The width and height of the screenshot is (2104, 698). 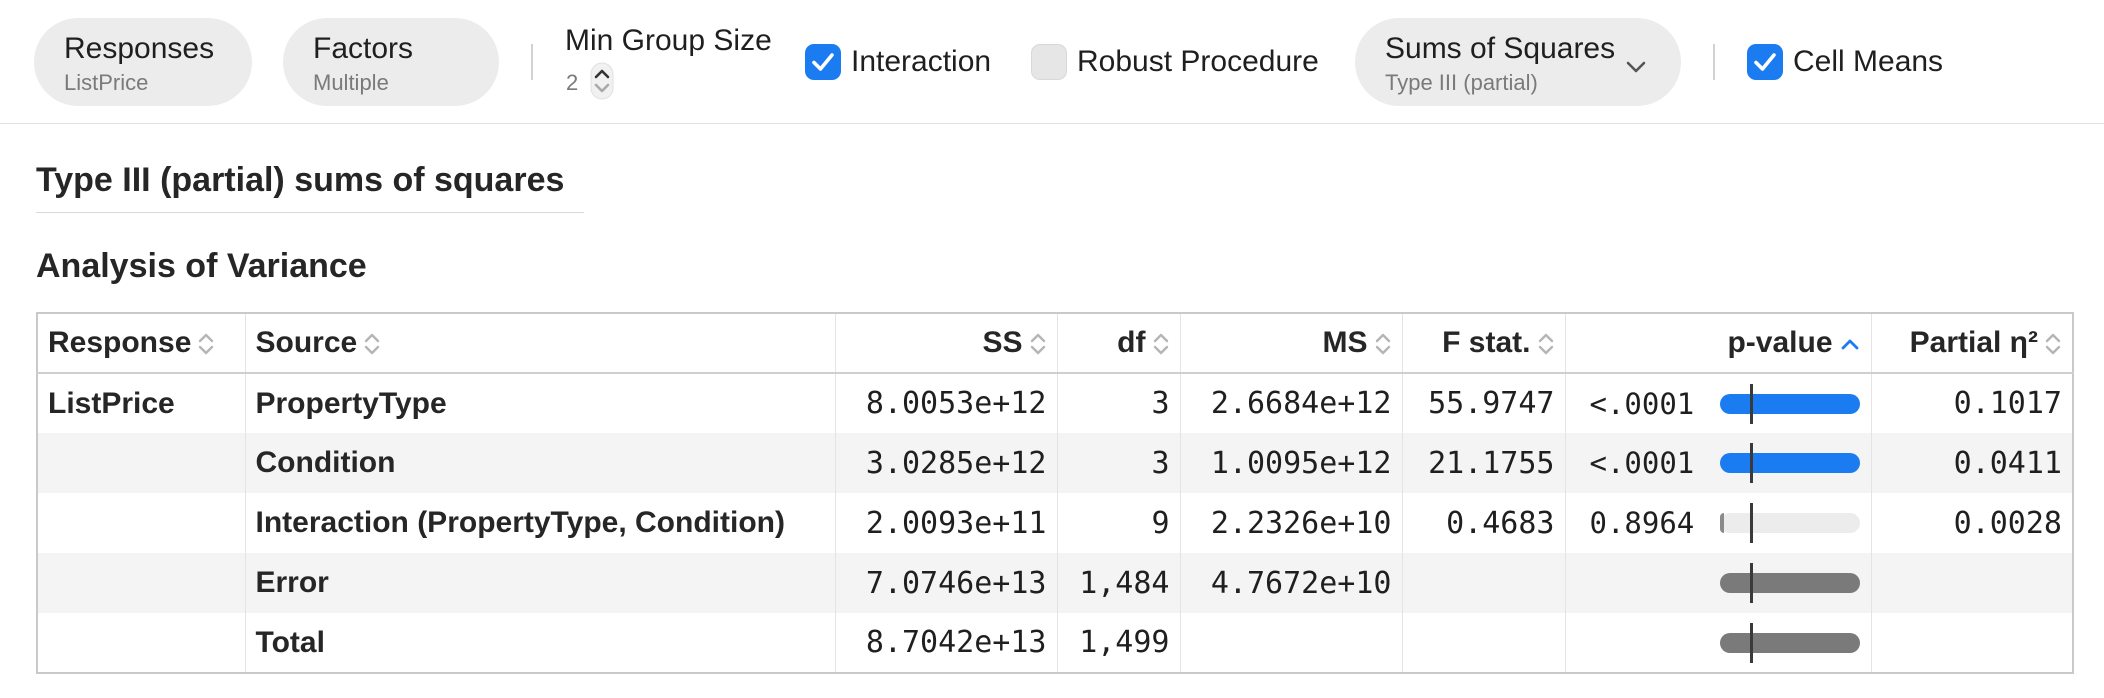 What do you see at coordinates (945, 463) in the screenshot?
I see `cell-ss: 3.0285e+12` at bounding box center [945, 463].